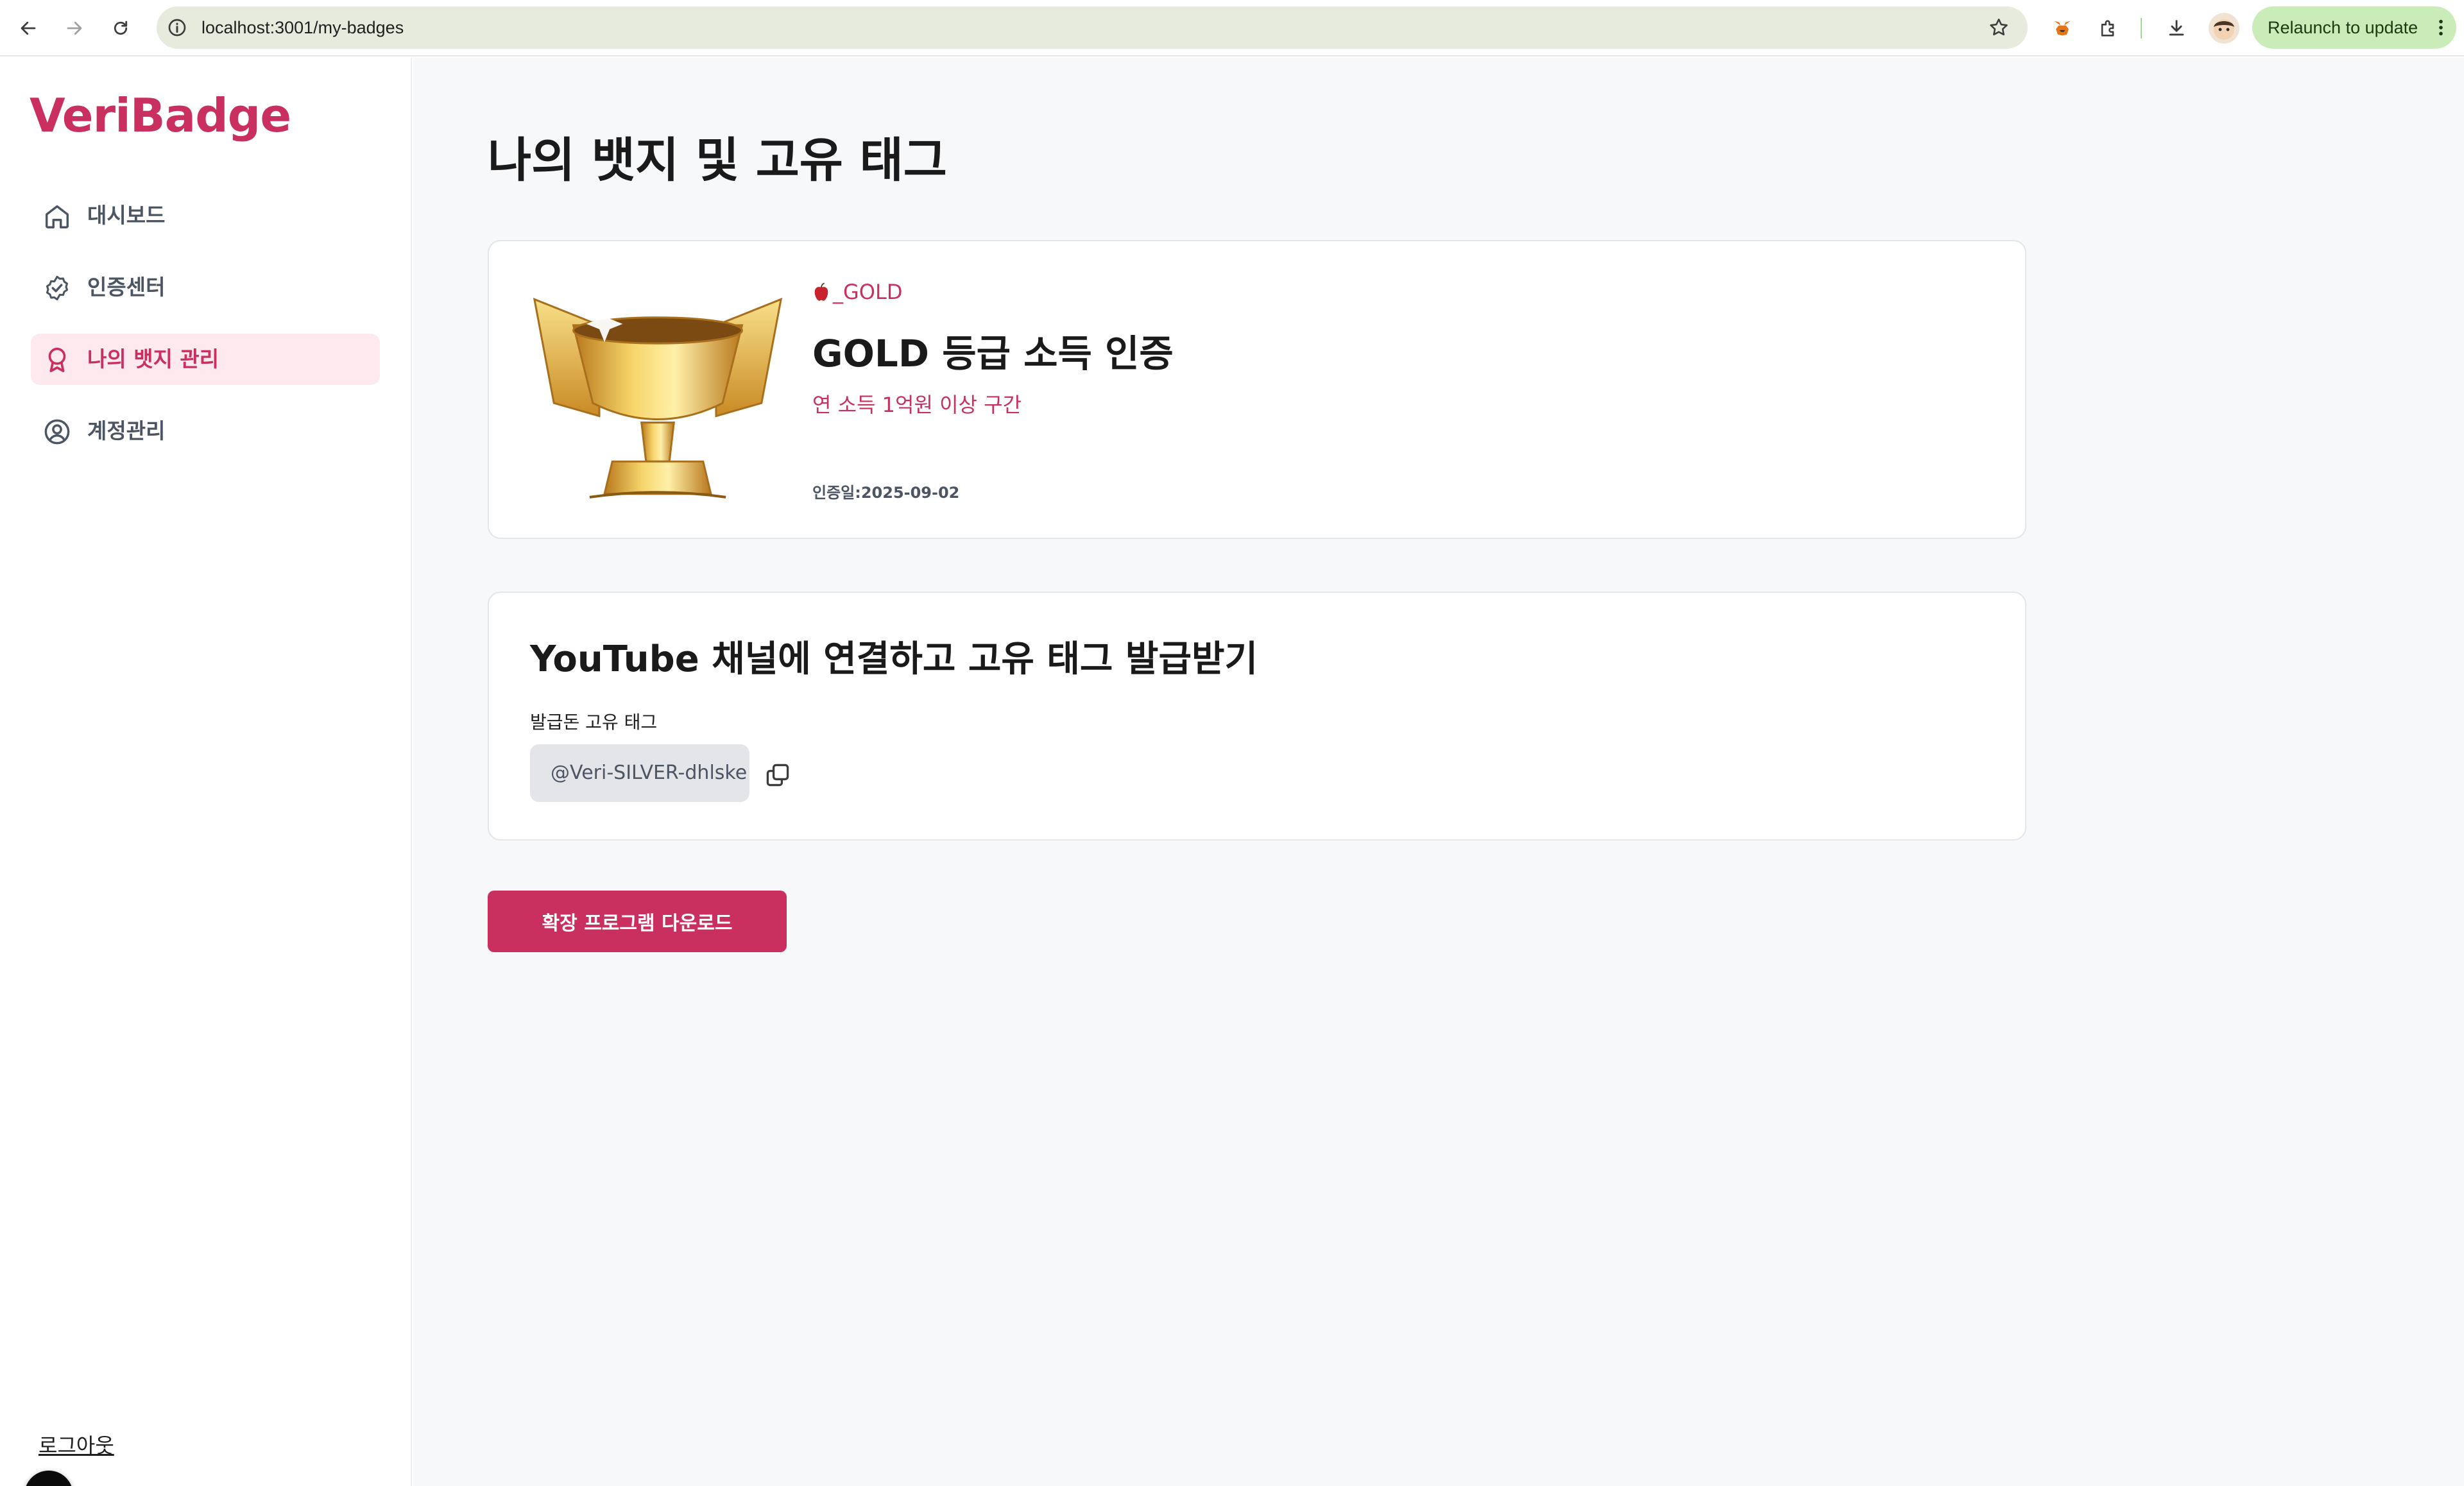  Describe the element at coordinates (993, 353) in the screenshot. I see `badge-title: GOLD 등급 소득 인증` at that location.